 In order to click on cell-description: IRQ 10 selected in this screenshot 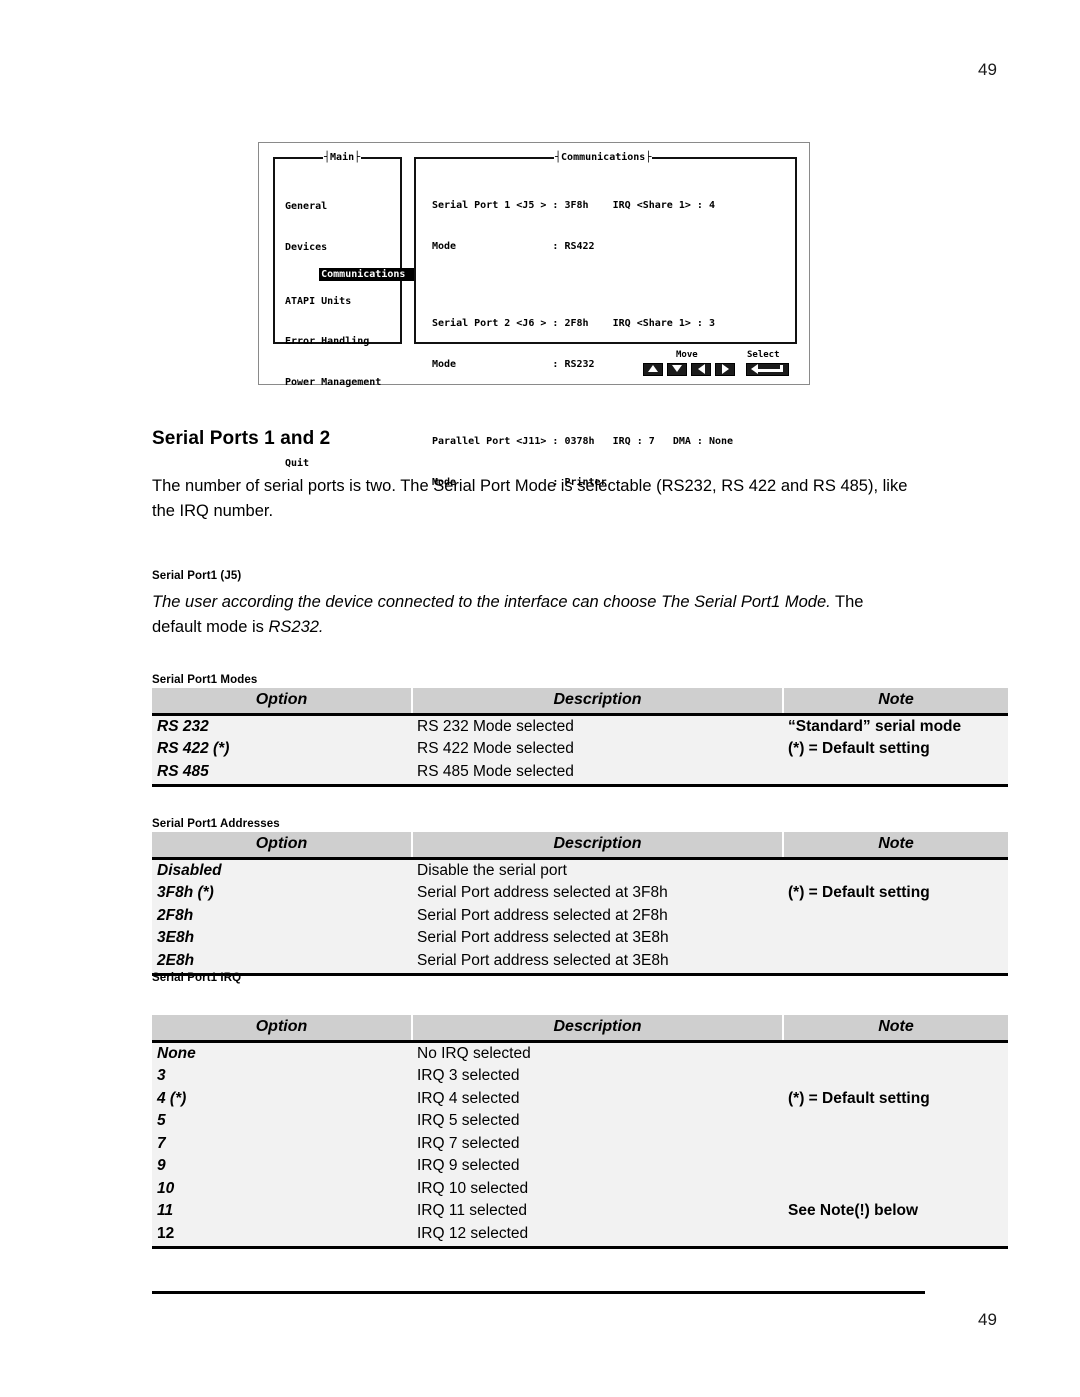, I will do `click(597, 1189)`.